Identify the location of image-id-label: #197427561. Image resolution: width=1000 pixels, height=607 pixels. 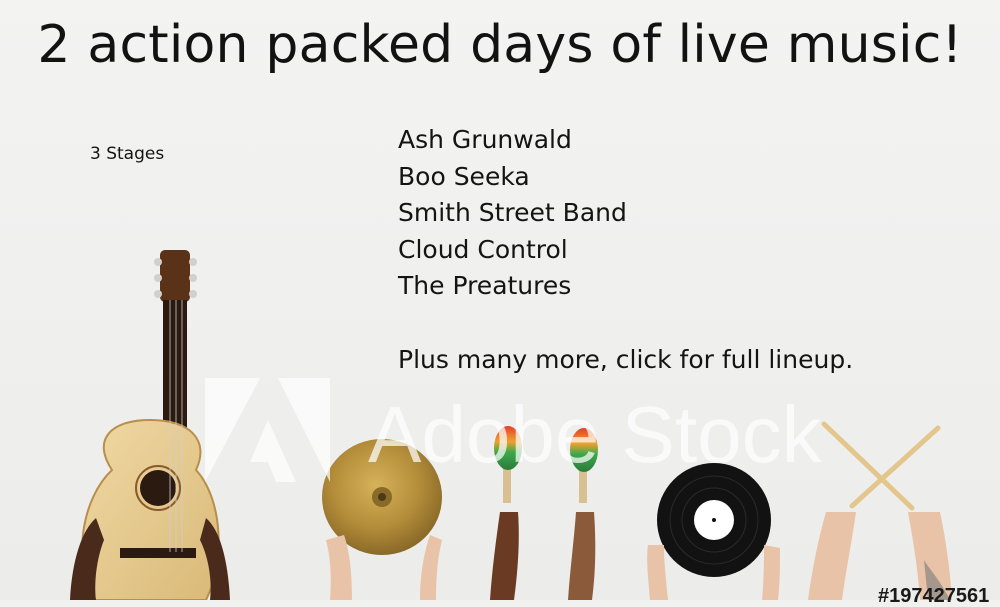
(934, 596).